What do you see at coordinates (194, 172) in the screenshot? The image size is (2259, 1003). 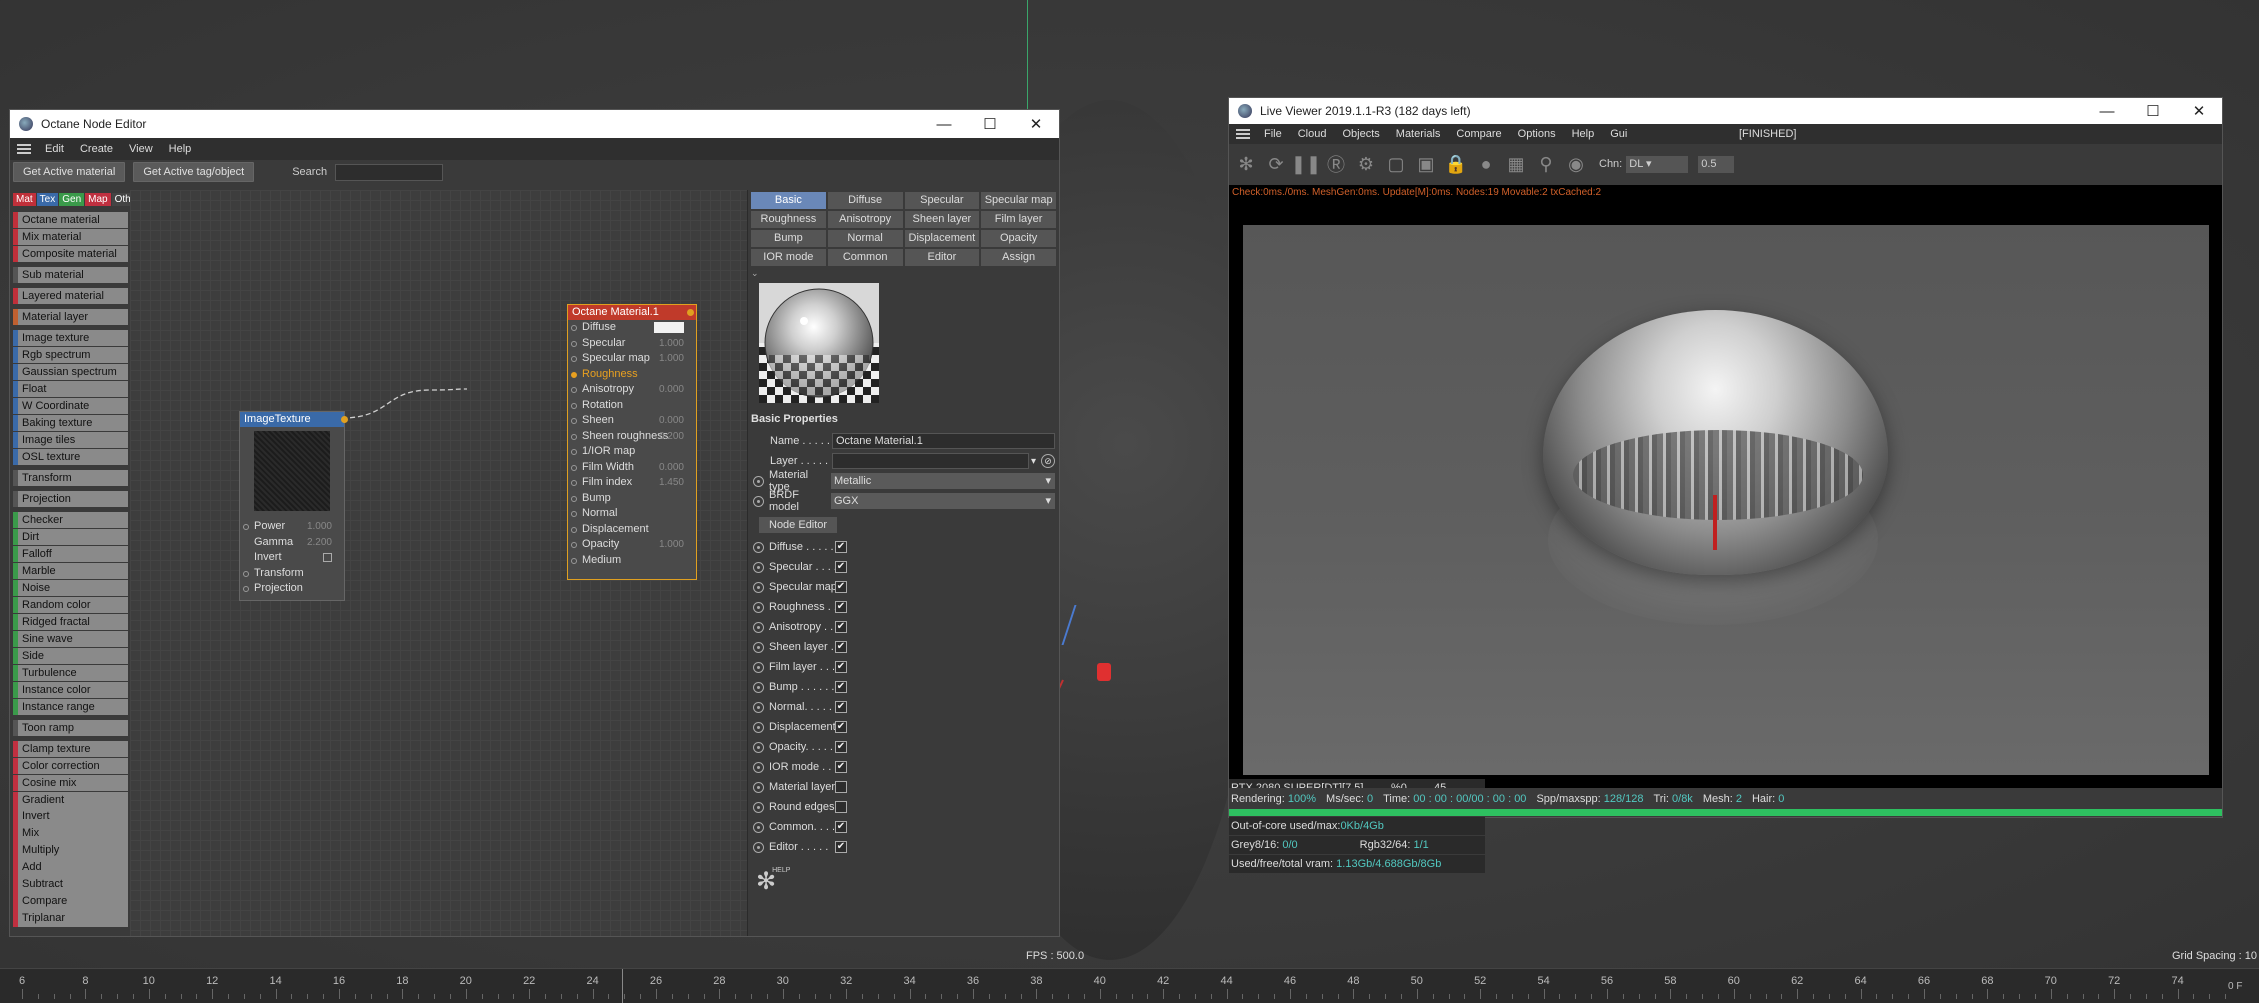 I see `get-active-tag-button: Get Active tag/object` at bounding box center [194, 172].